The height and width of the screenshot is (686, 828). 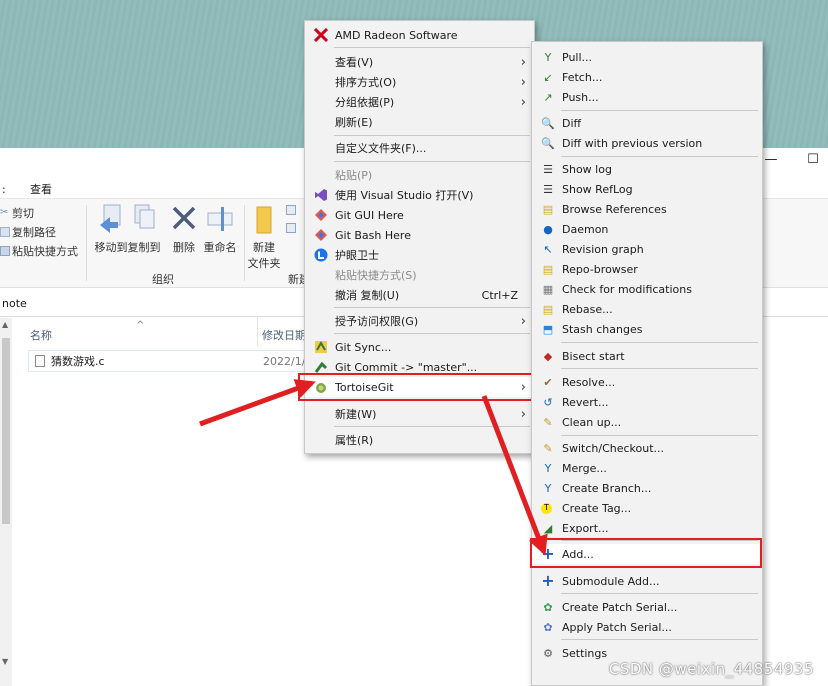 What do you see at coordinates (548, 402) in the screenshot?
I see `revert-icon: ↺` at bounding box center [548, 402].